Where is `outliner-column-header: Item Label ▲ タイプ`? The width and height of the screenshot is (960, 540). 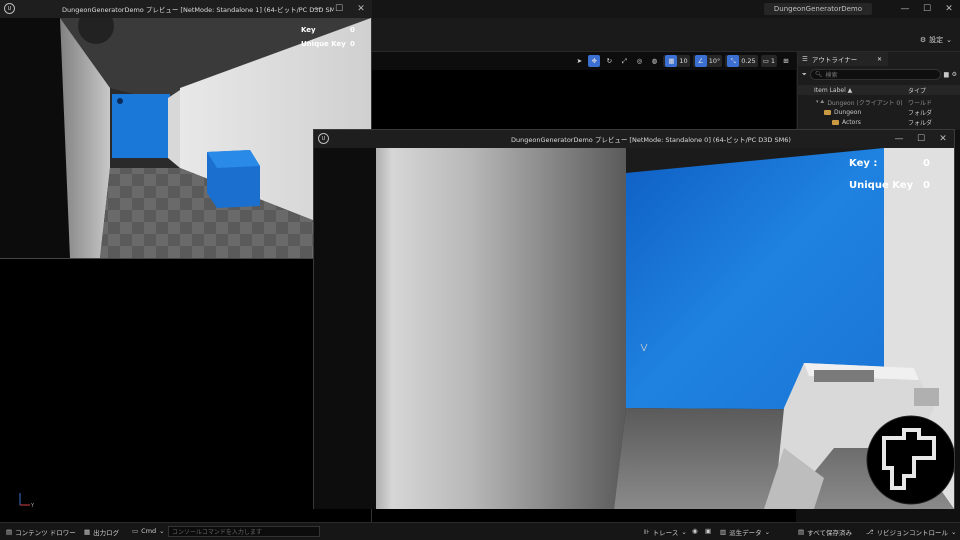 outliner-column-header: Item Label ▲ タイプ is located at coordinates (879, 90).